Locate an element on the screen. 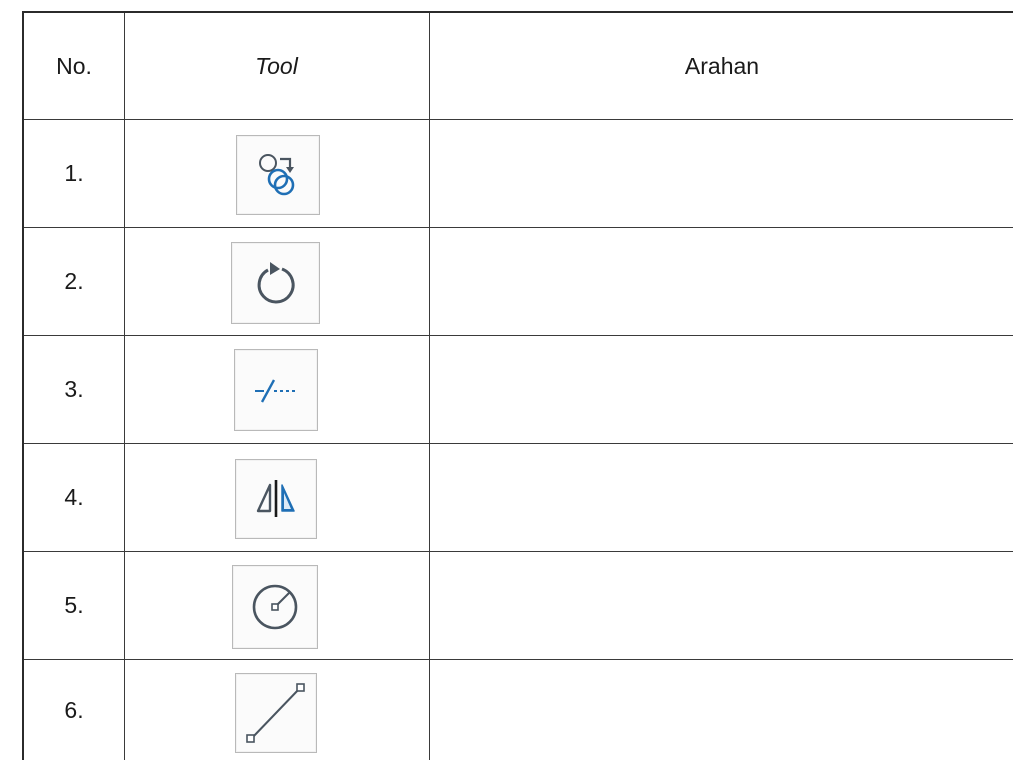 The image size is (1013, 762). row-number: 5. is located at coordinates (74, 604).